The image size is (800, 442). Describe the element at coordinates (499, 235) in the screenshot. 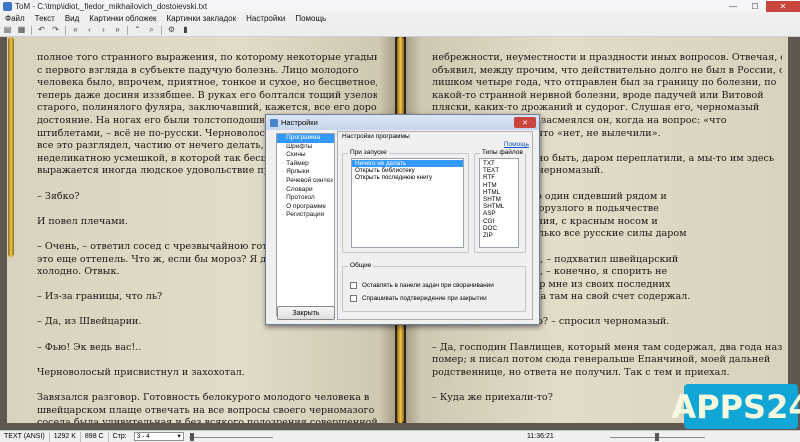

I see `list-item: ZIP` at that location.